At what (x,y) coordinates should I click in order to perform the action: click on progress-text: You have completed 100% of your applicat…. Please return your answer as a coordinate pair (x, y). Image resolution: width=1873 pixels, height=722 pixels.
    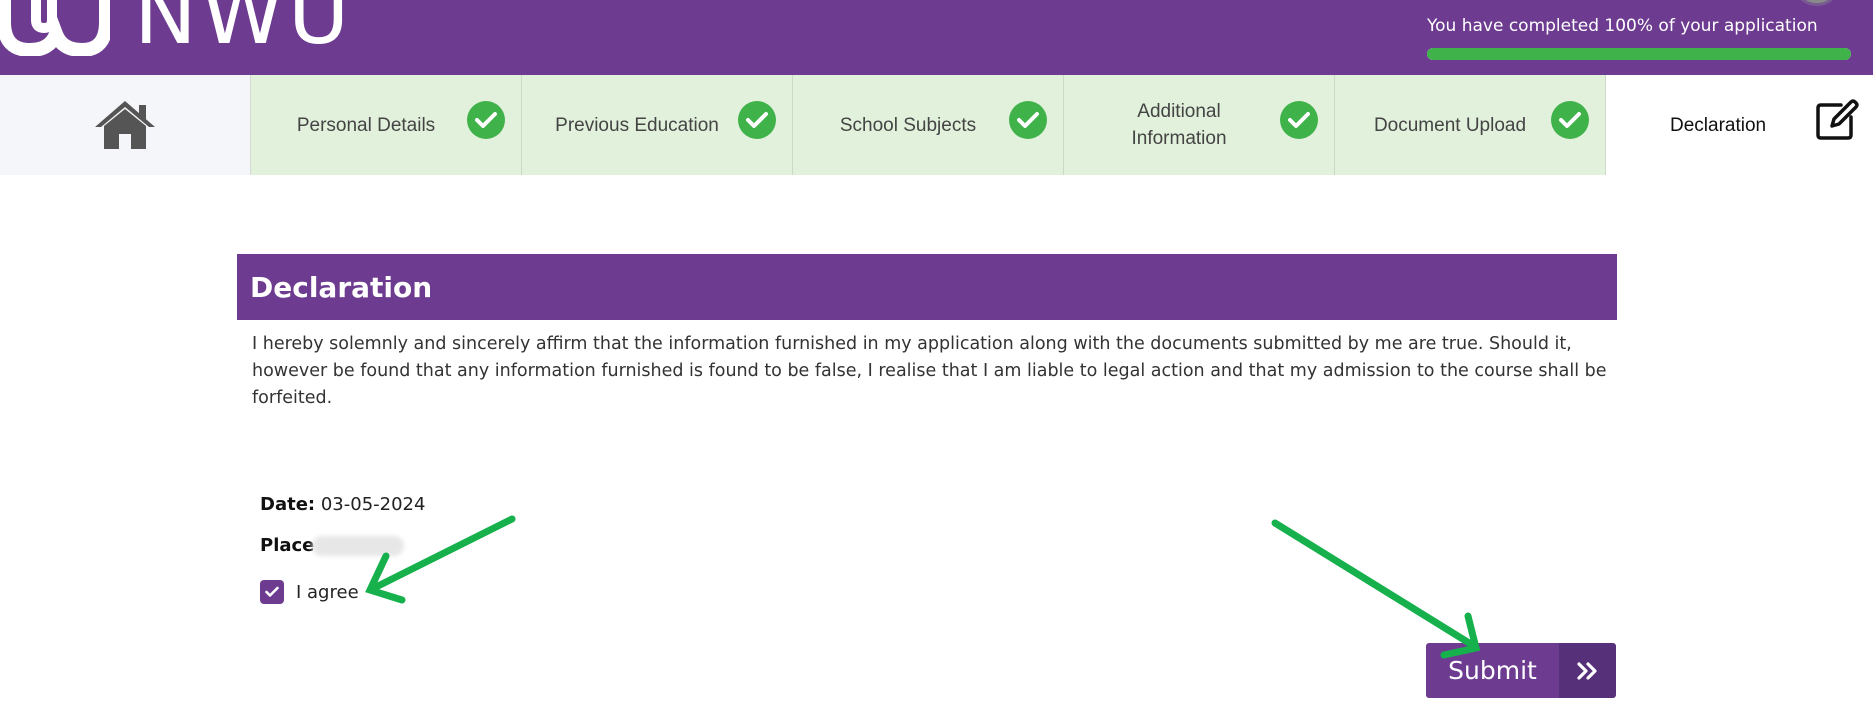
    Looking at the image, I should click on (1622, 26).